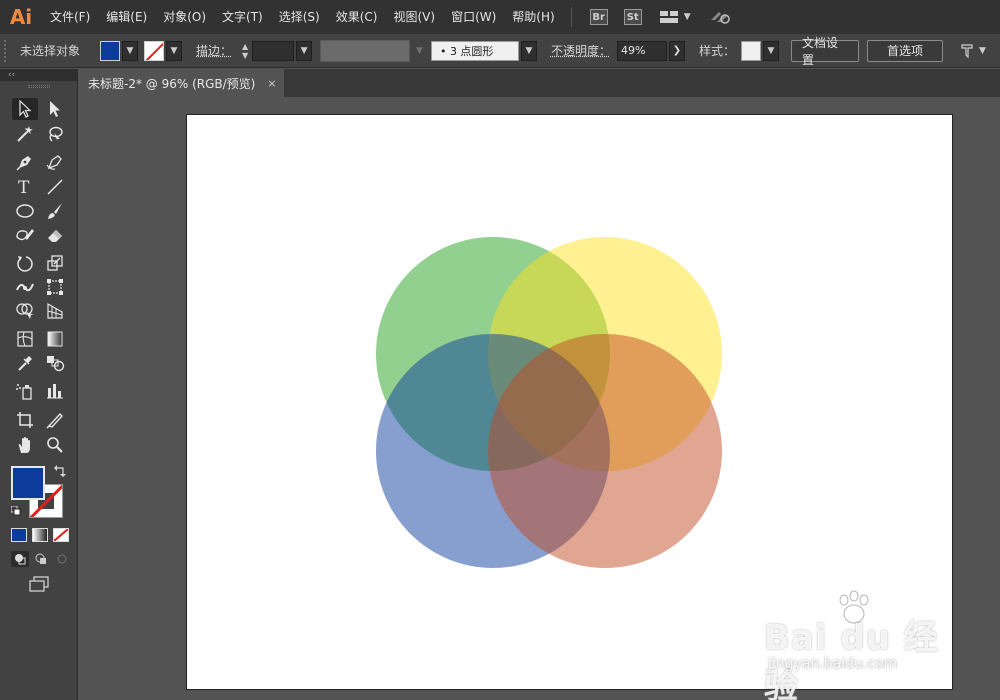 The image size is (1000, 700). Describe the element at coordinates (365, 50) in the screenshot. I see `variable-width-profile` at that location.